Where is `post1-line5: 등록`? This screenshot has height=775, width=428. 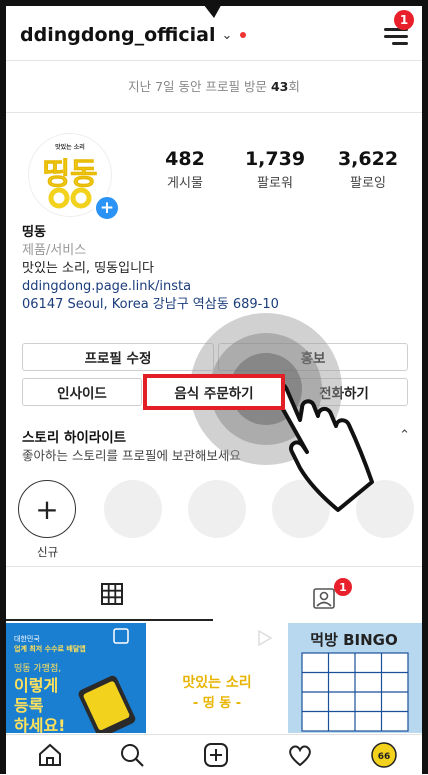 post1-line5: 등록 is located at coordinates (29, 705).